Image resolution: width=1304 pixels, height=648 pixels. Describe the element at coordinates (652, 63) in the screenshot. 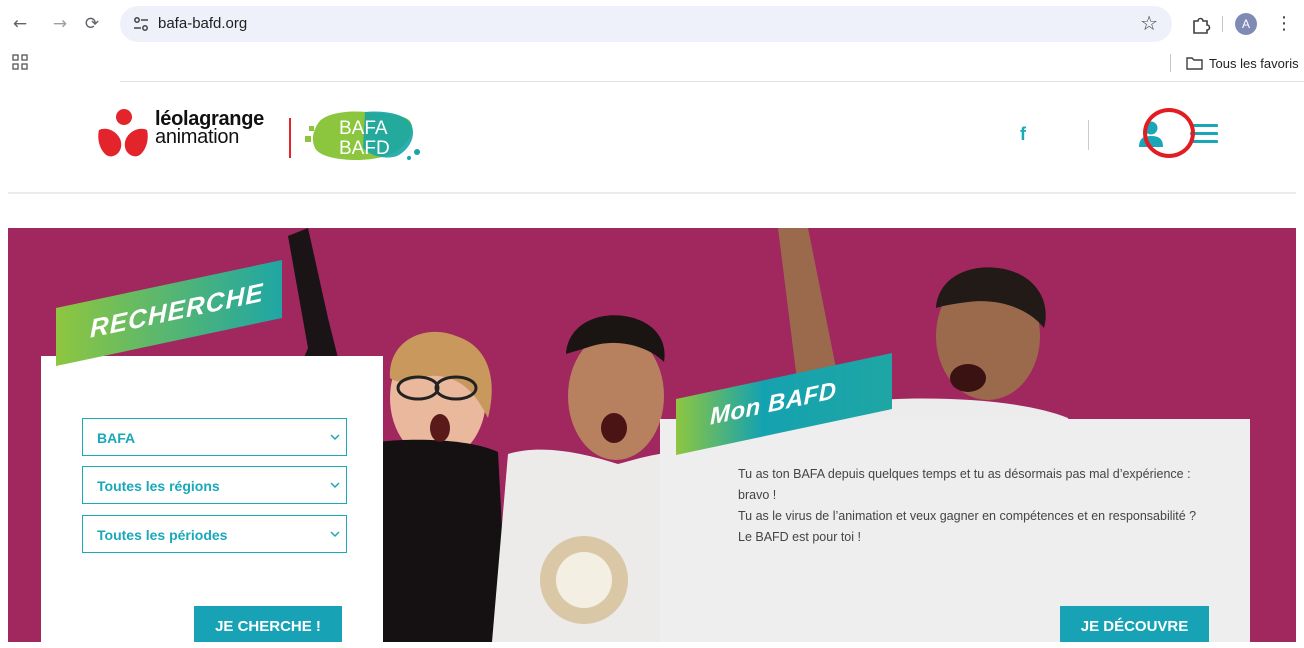

I see `bookmarks-bar: Tous les favoris` at that location.